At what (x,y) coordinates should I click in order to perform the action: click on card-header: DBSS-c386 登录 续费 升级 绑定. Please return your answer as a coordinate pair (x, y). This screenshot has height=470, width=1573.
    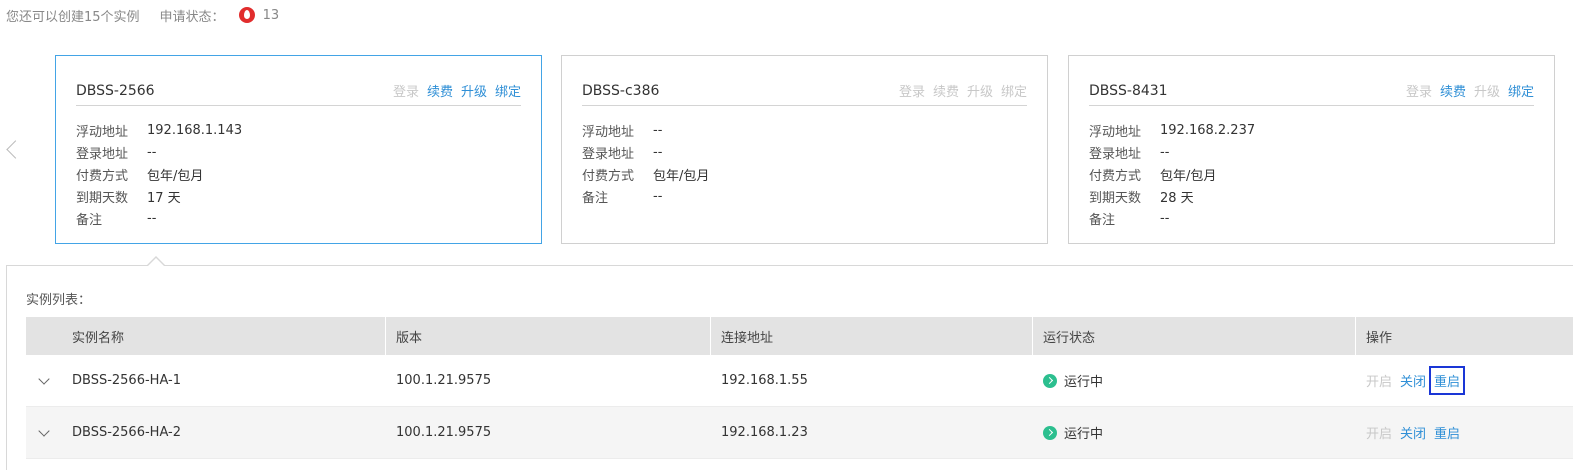
    Looking at the image, I should click on (804, 91).